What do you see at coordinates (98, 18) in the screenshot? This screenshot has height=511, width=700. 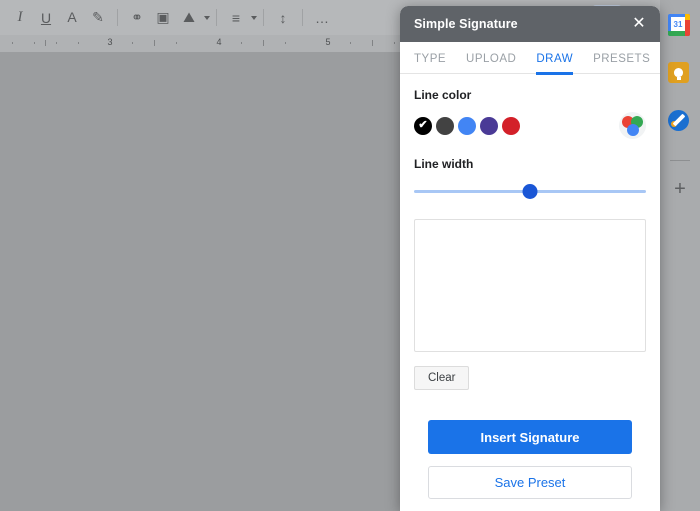 I see `highlight-color-icon: ✎` at bounding box center [98, 18].